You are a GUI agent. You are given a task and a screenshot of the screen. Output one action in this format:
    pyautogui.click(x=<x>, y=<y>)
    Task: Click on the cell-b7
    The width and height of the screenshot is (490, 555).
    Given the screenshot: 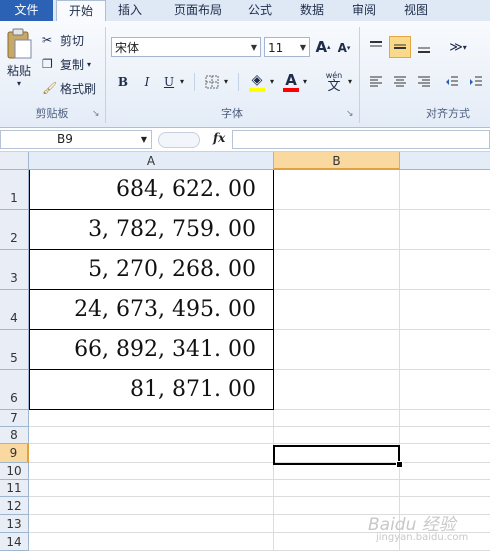 What is the action you would take?
    pyautogui.click(x=337, y=418)
    